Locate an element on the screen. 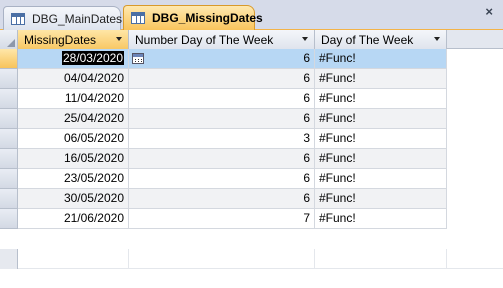 The height and width of the screenshot is (288, 503). column-header-day-of-week: Day of The Week is located at coordinates (381, 39).